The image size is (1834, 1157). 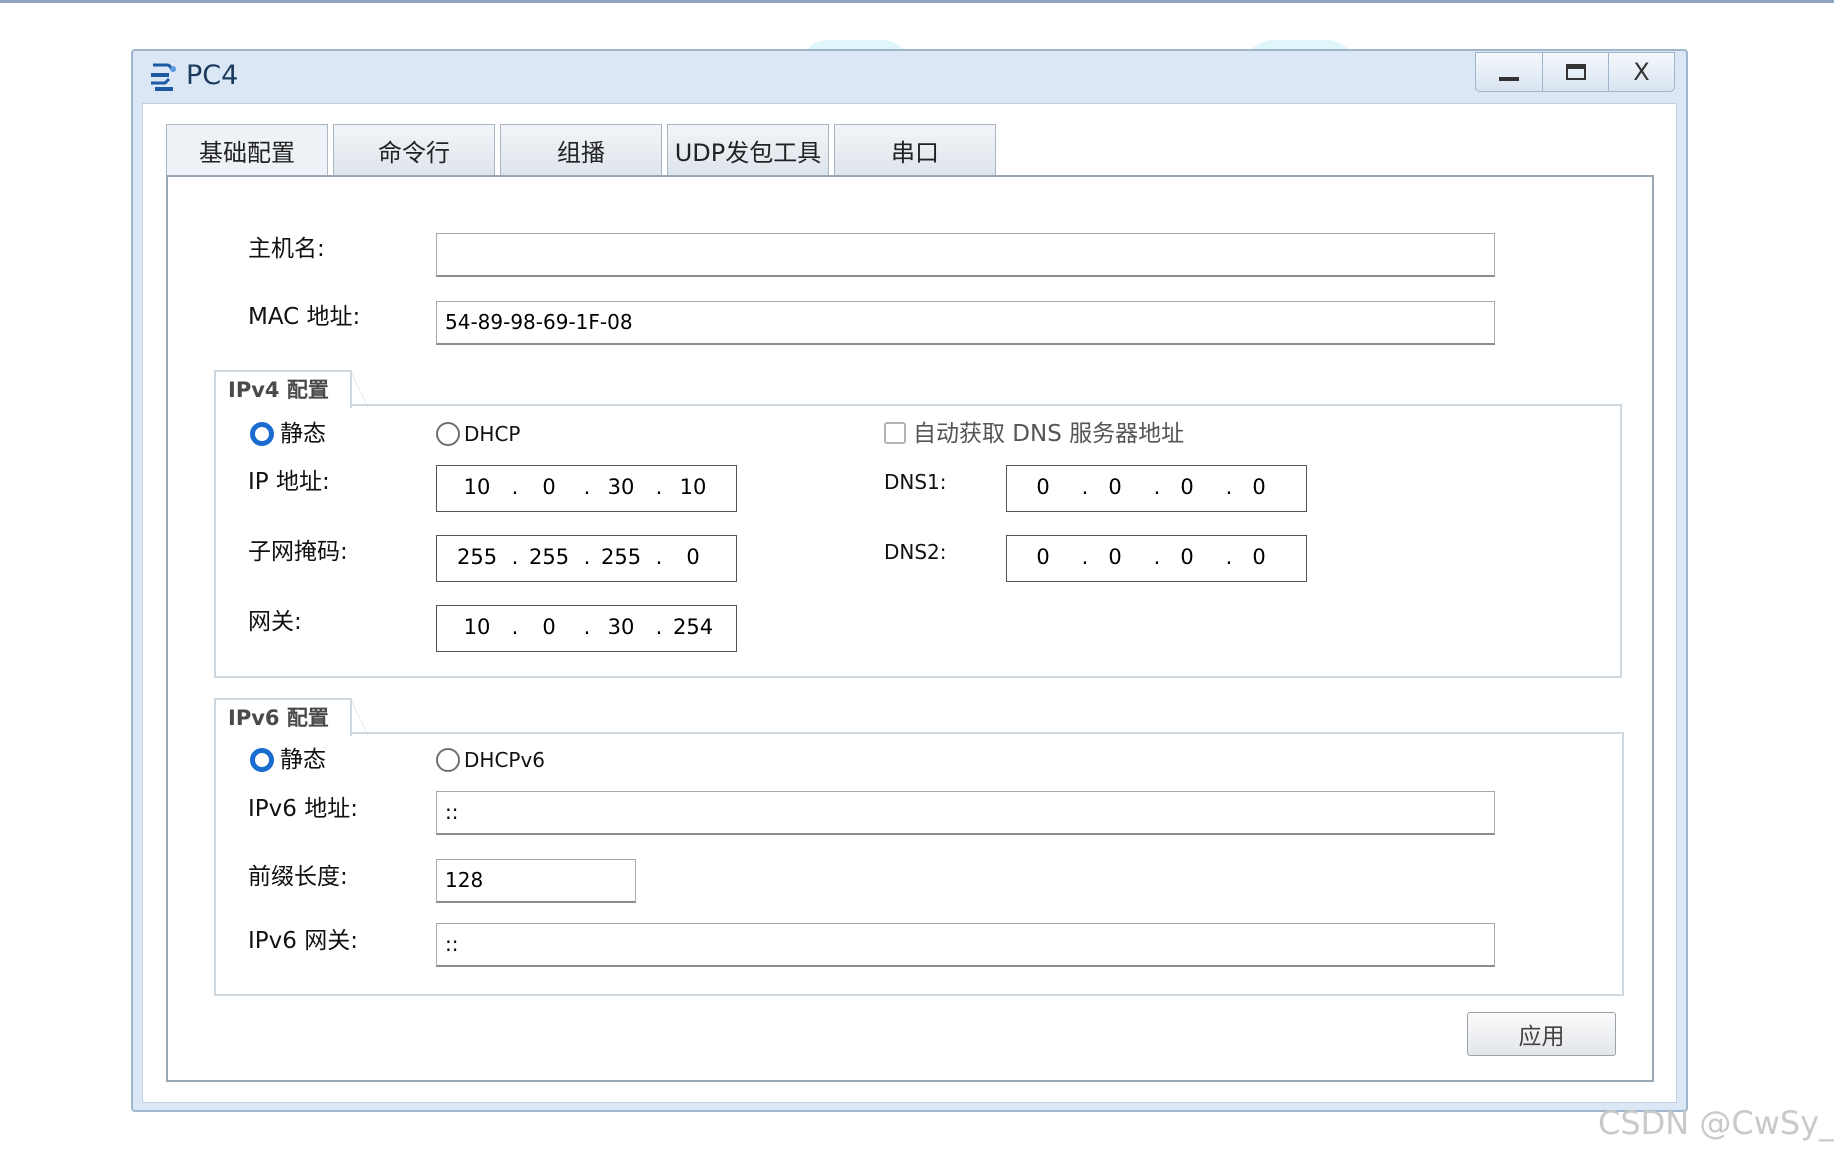 I want to click on close-button: X, so click(x=1641, y=72).